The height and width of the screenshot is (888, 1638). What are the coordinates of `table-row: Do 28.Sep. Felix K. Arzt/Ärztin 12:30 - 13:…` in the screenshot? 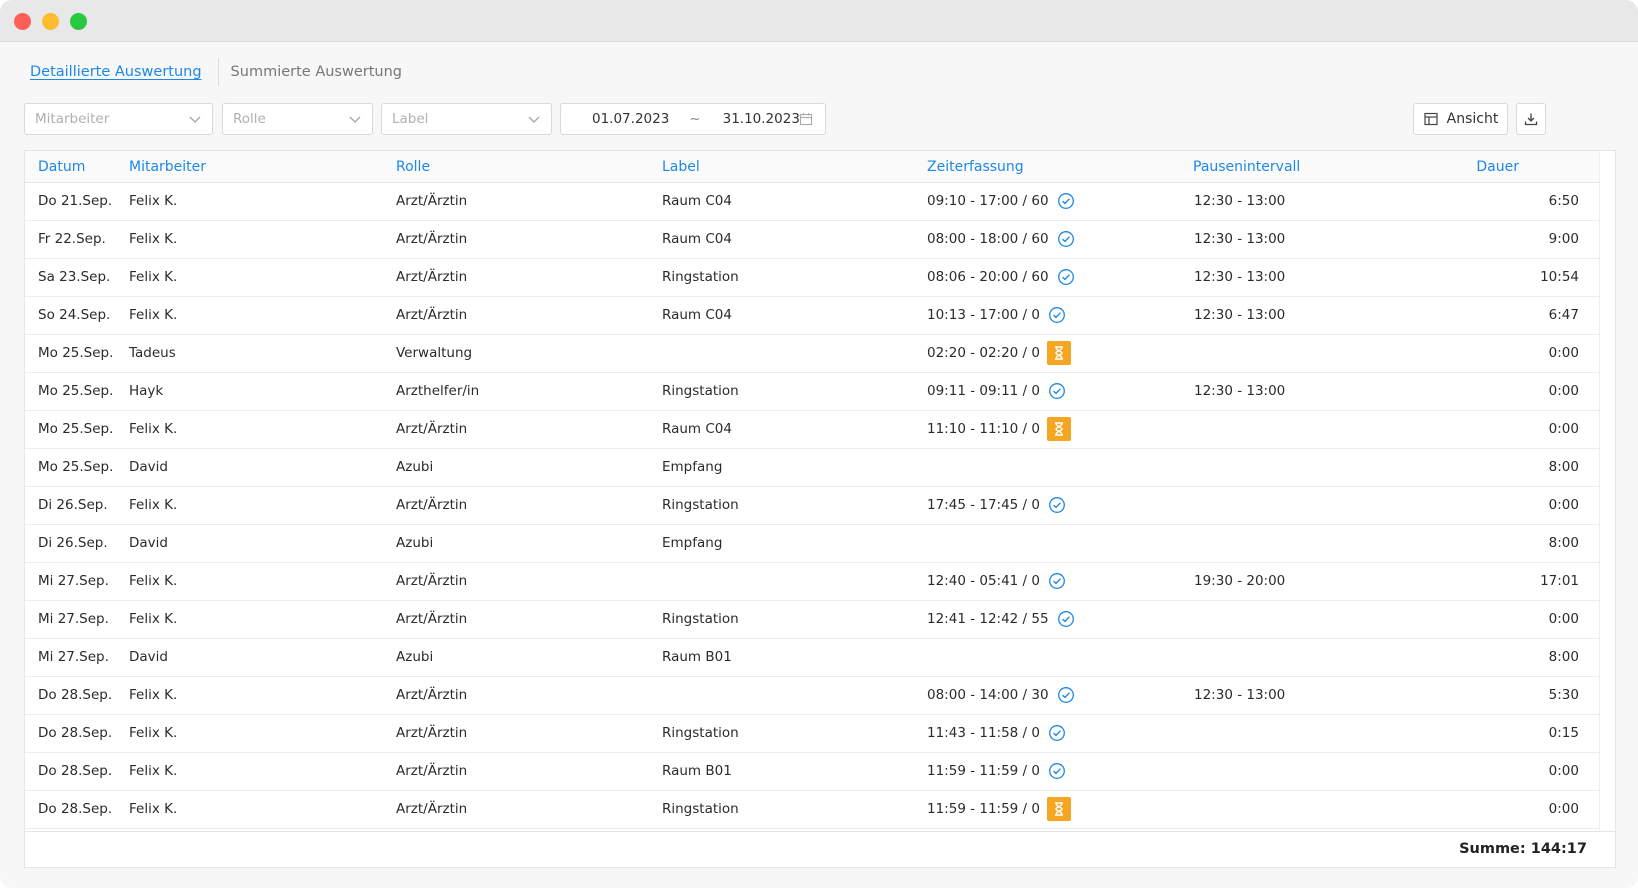 It's located at (812, 696).